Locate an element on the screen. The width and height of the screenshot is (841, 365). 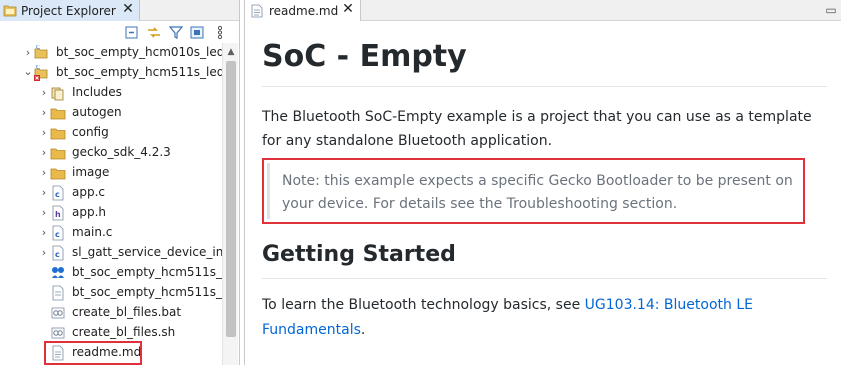
text-file-icon is located at coordinates (58, 293).